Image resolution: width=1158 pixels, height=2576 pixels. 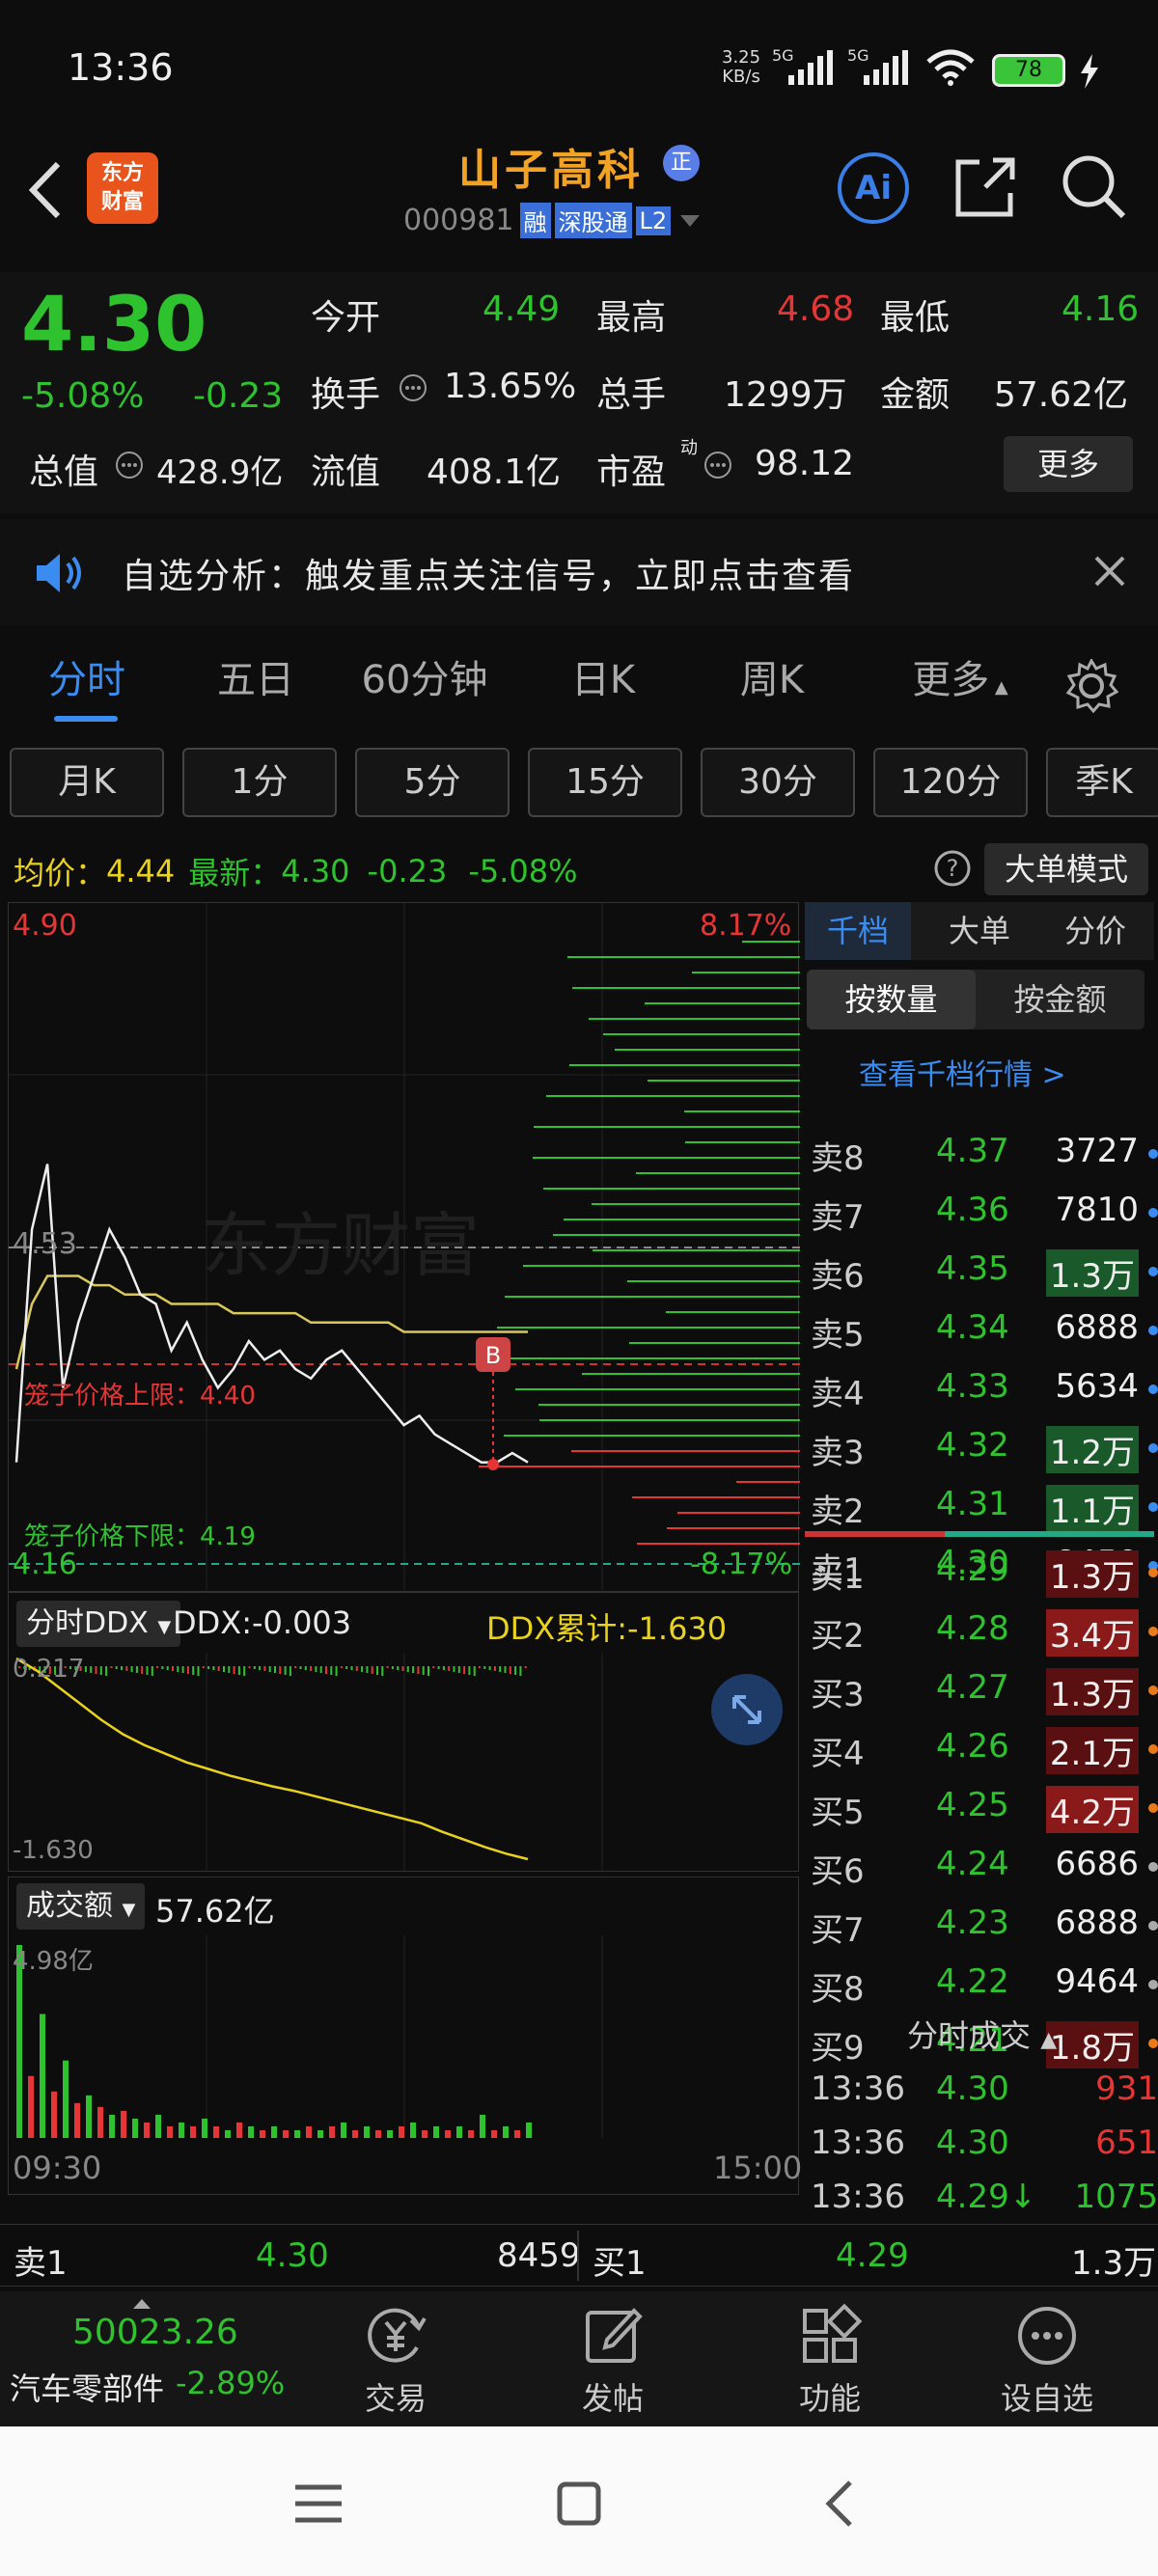 What do you see at coordinates (772, 680) in the screenshot?
I see `tab-weekly-k: 周K` at bounding box center [772, 680].